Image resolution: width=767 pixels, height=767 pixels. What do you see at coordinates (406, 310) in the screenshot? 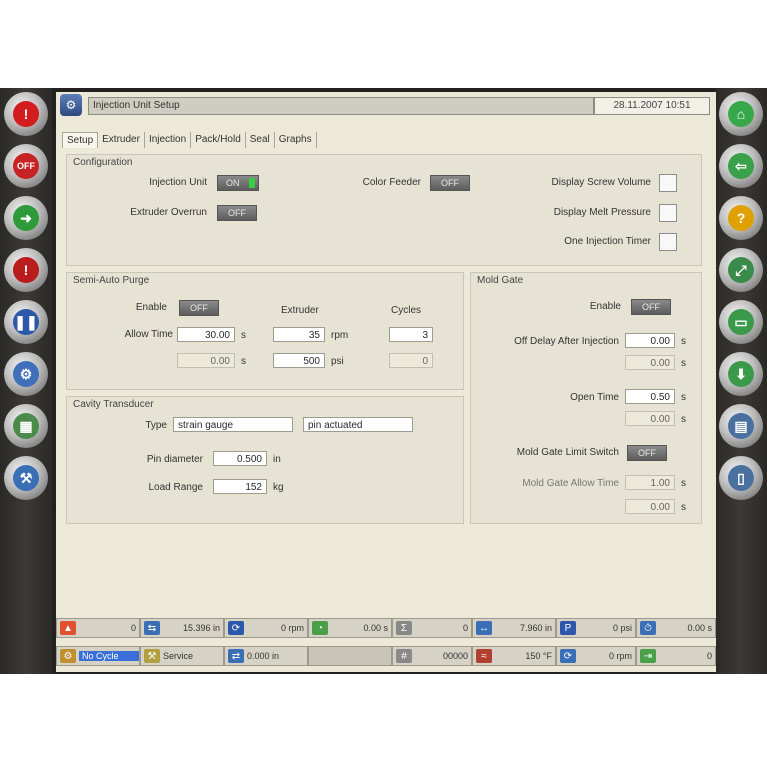
I see `cycles-column-label: Cycles` at bounding box center [406, 310].